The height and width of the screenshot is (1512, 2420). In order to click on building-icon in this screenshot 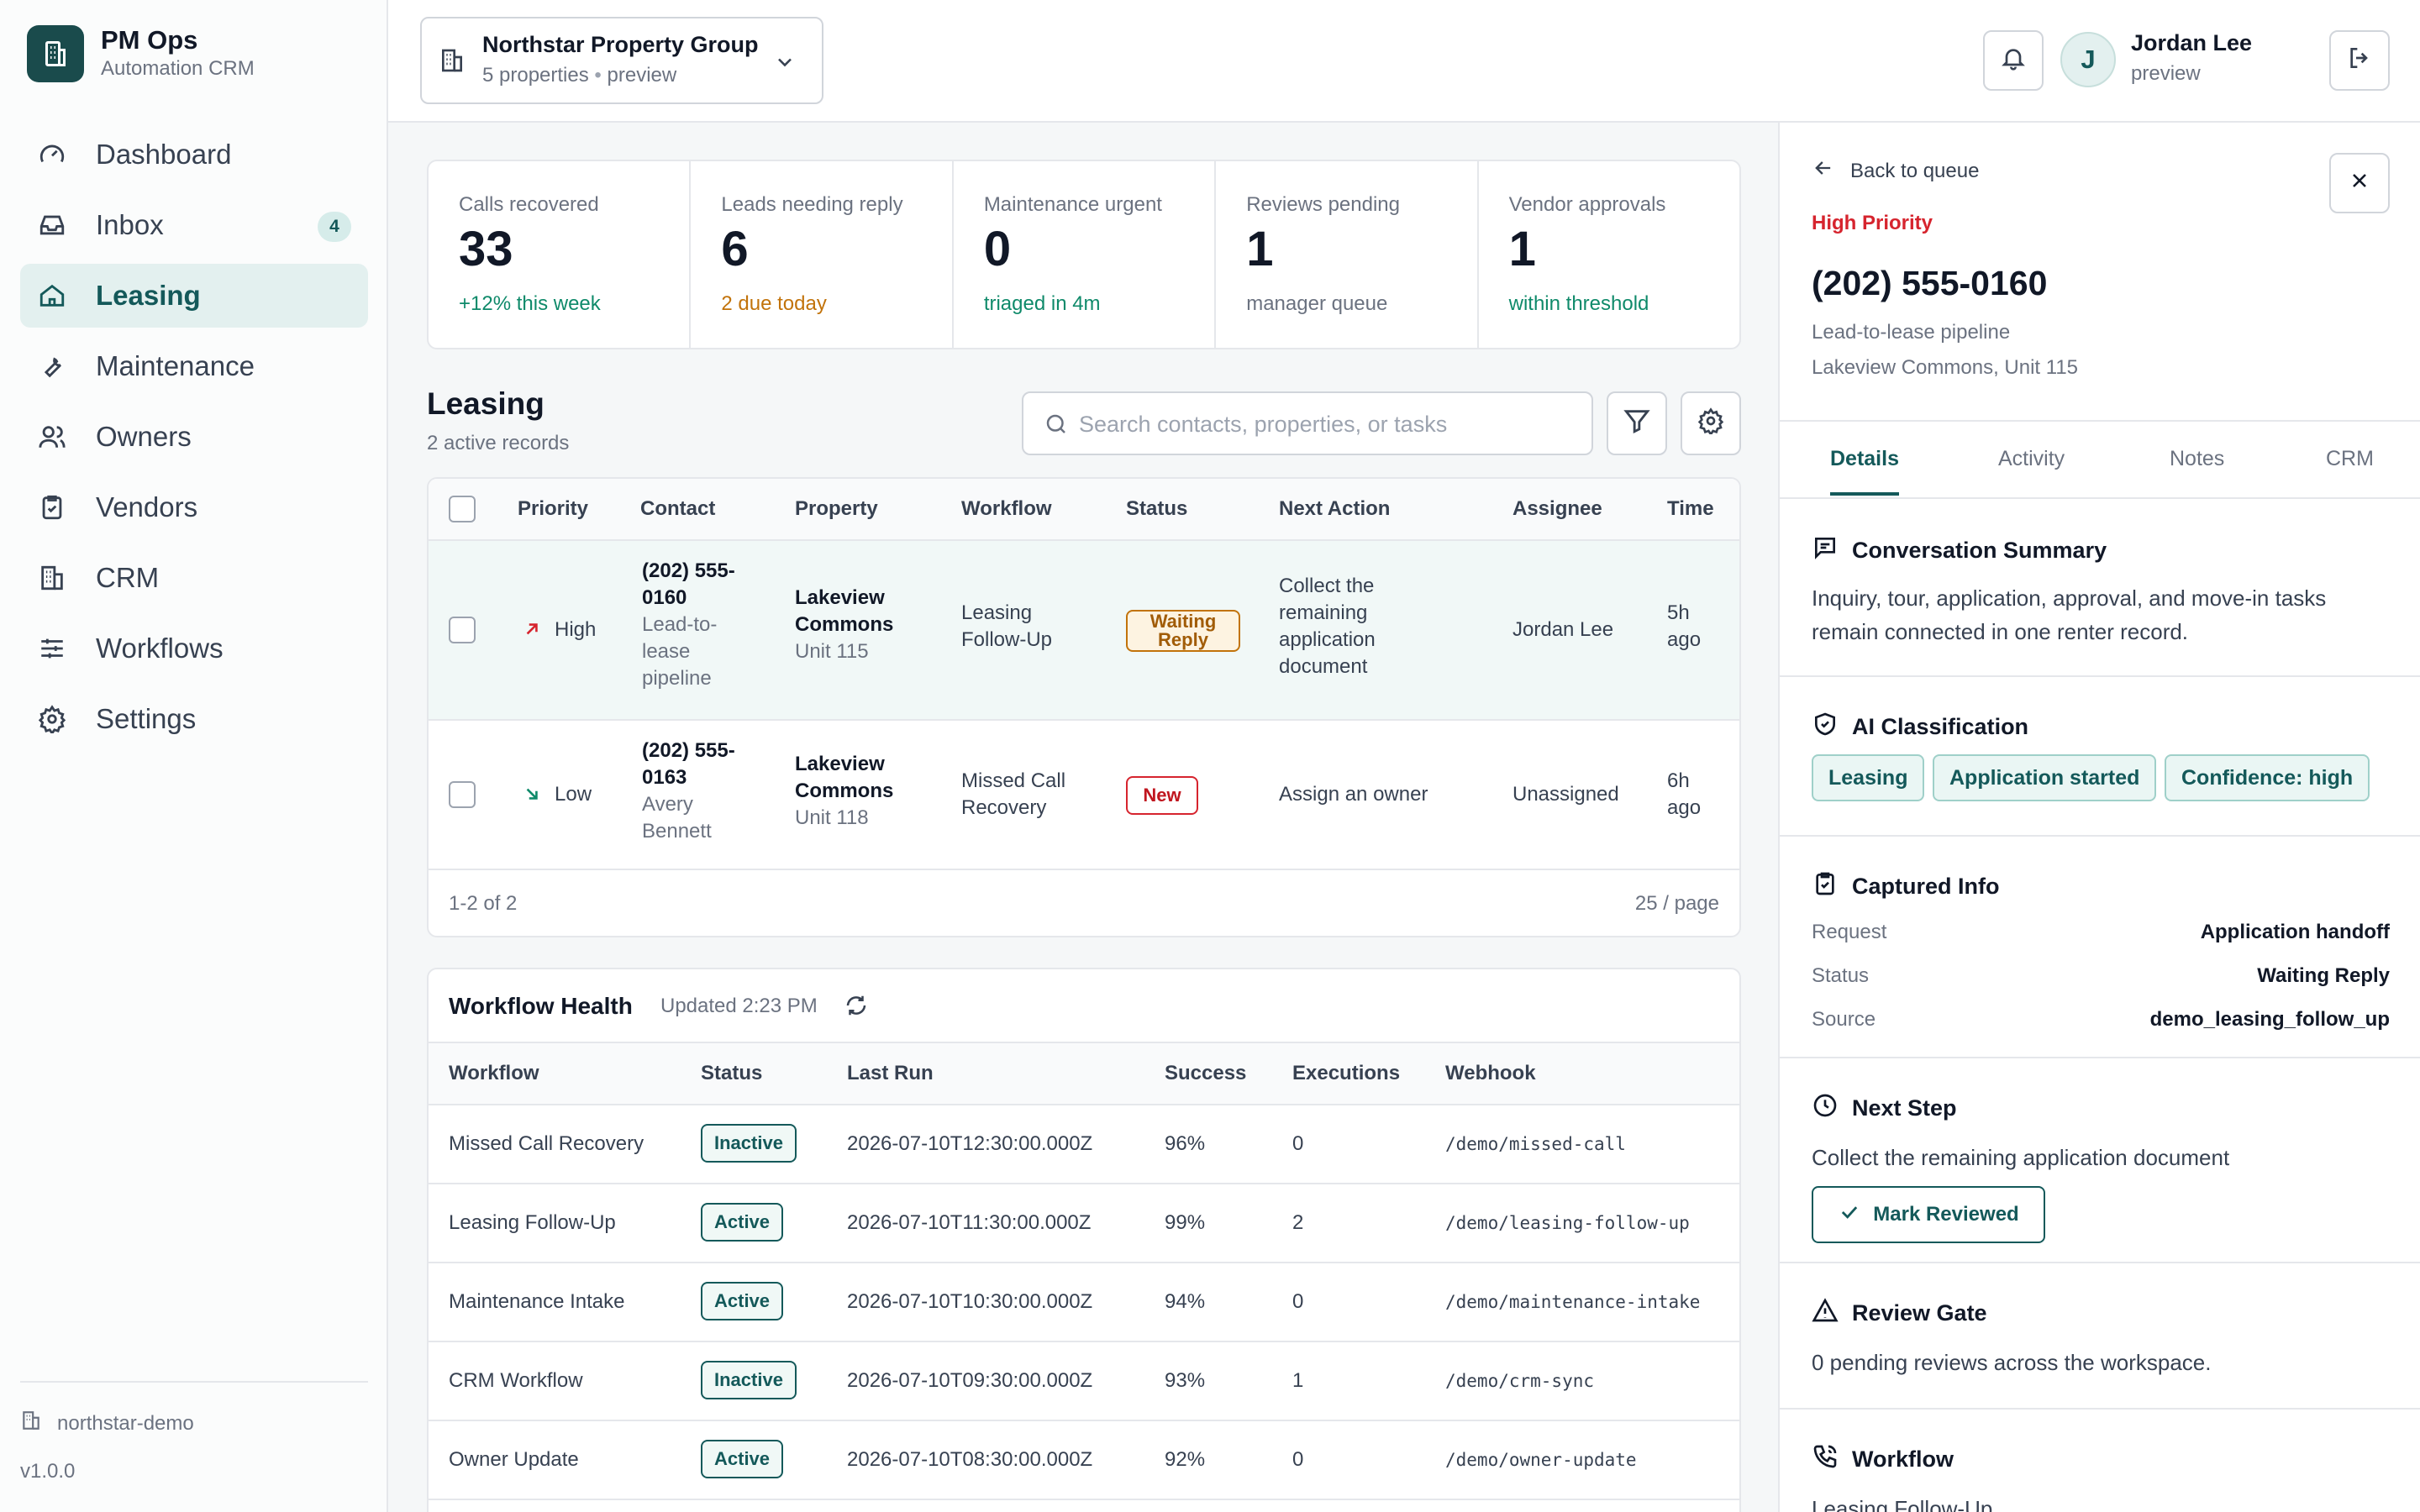, I will do `click(31, 1423)`.